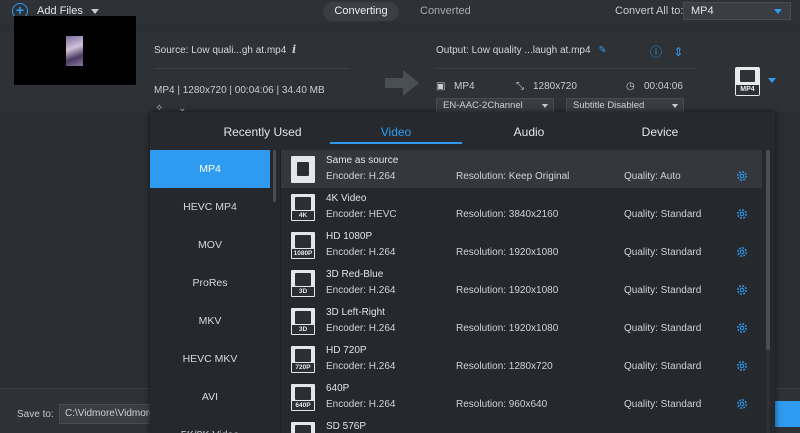  Describe the element at coordinates (210, 207) in the screenshot. I see `format-item-hevc-mp4: HEVC MP4` at that location.